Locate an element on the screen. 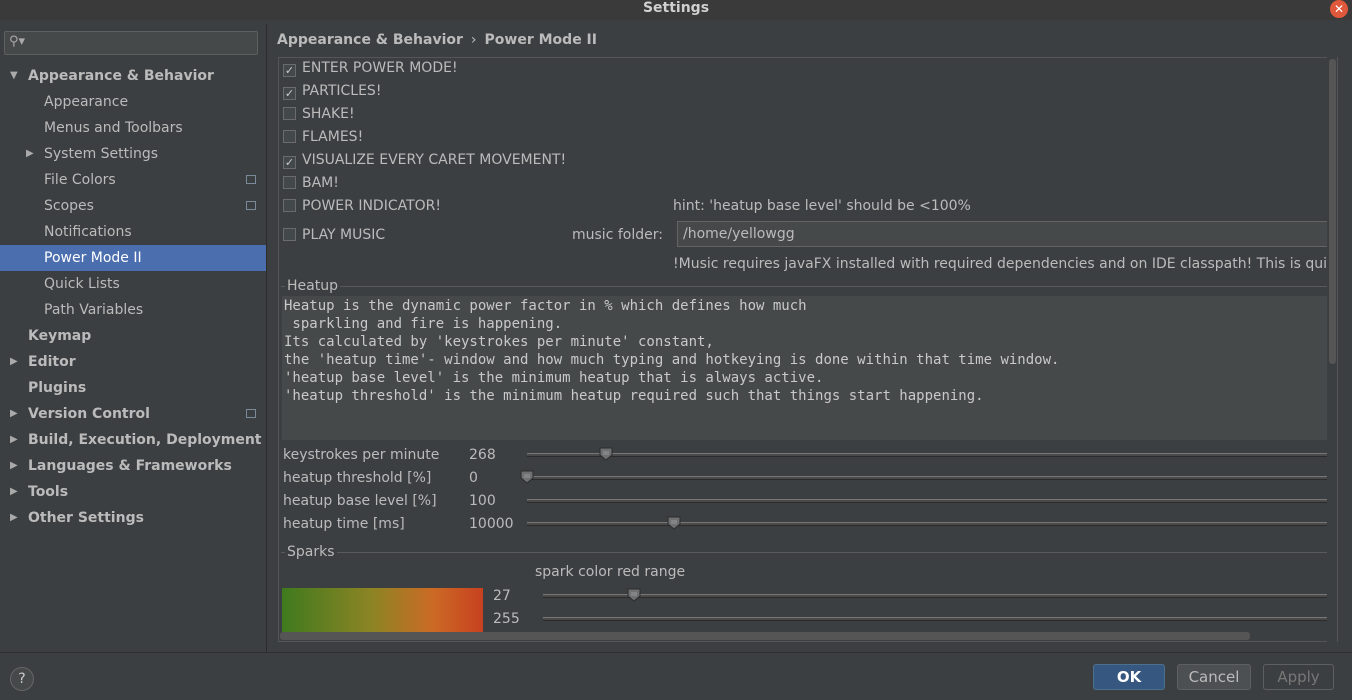  apply-button: Apply is located at coordinates (1298, 677).